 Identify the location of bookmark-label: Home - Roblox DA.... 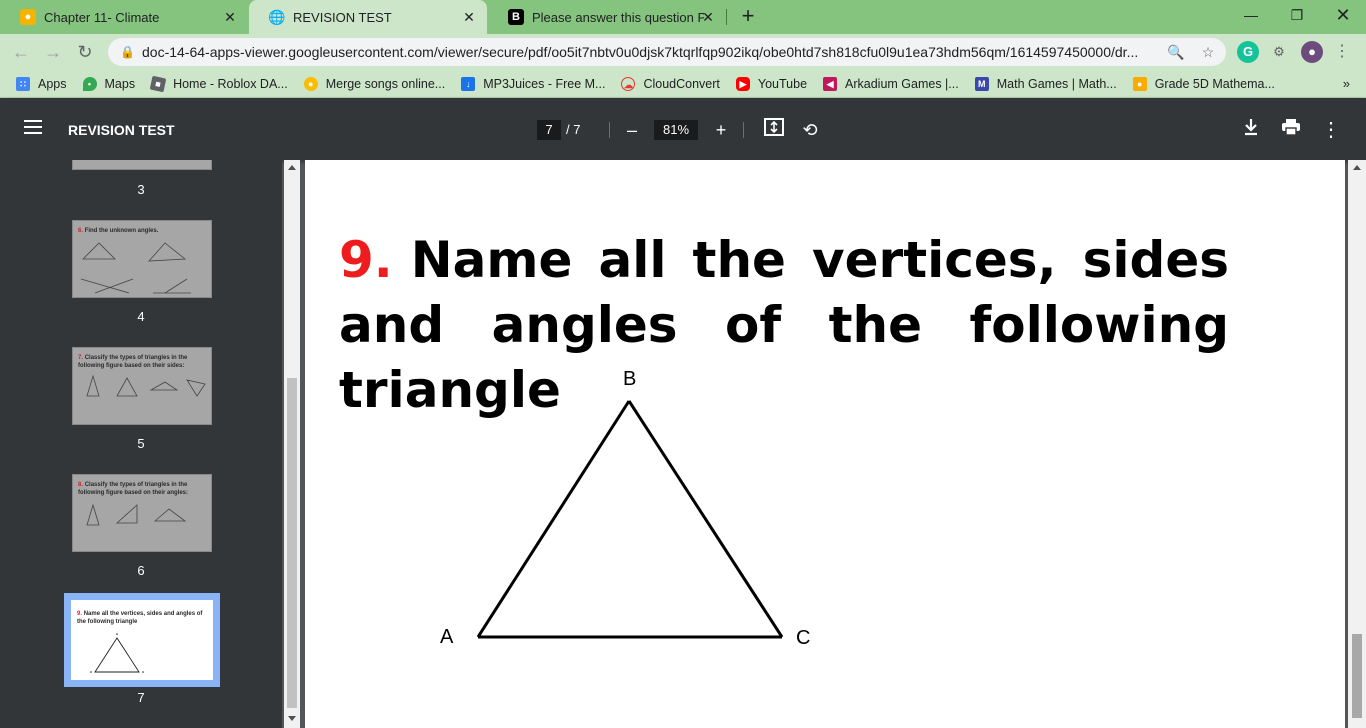
(230, 83).